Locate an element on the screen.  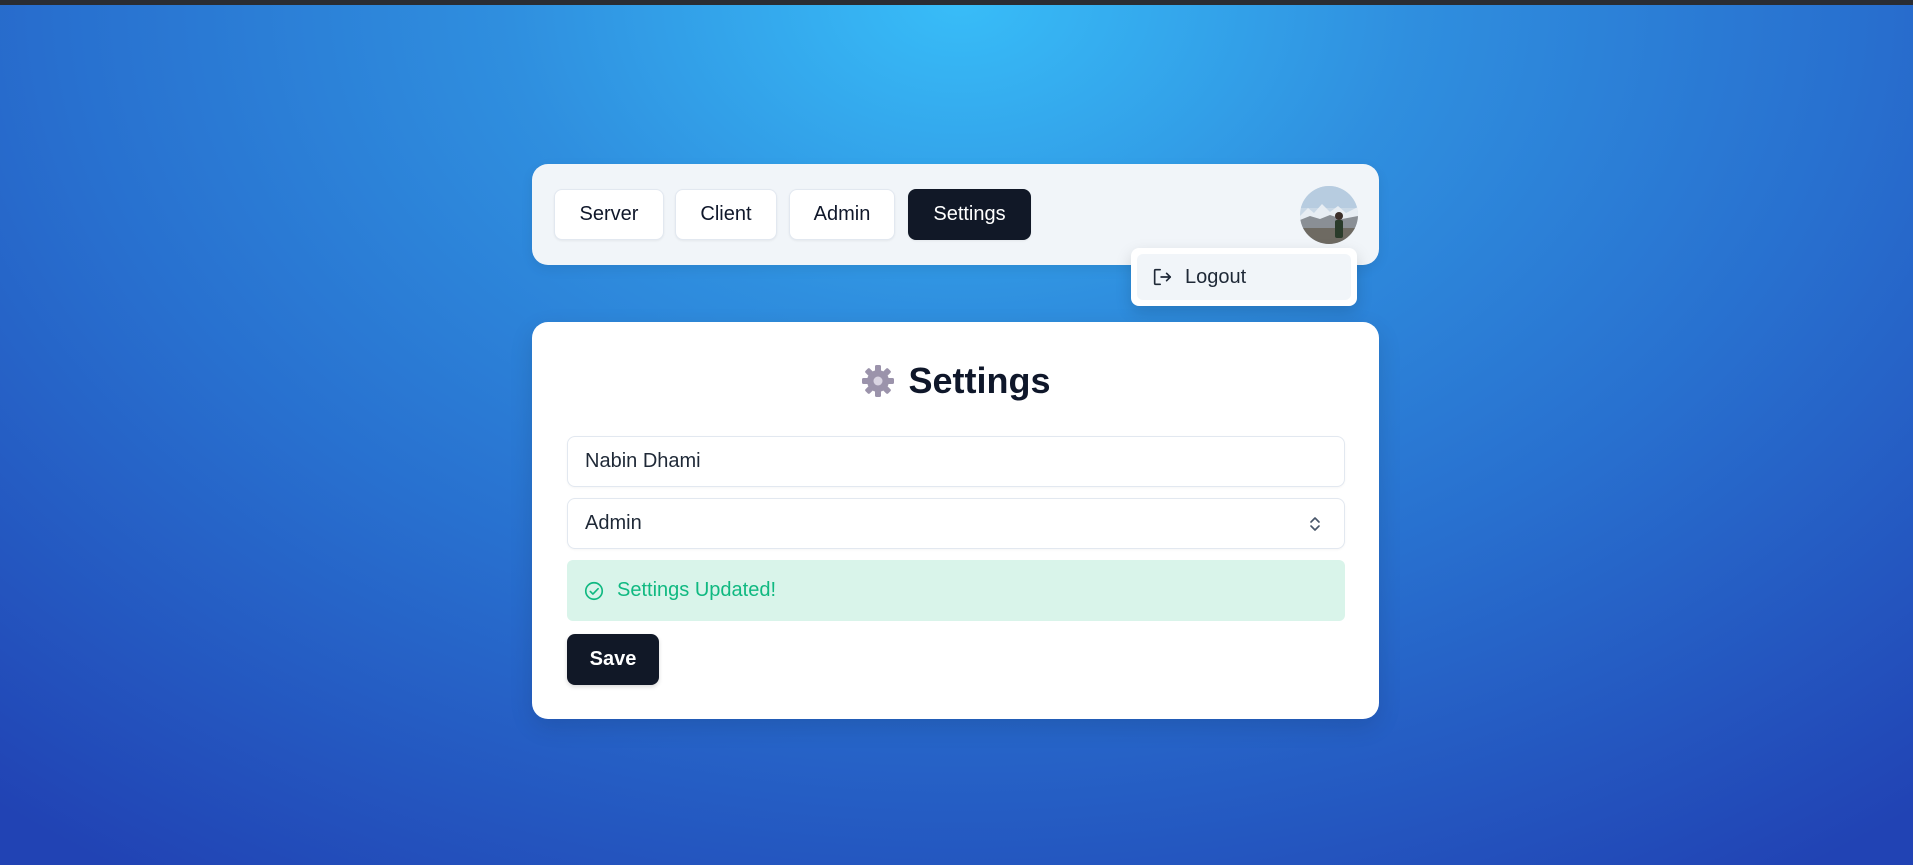
name-field is located at coordinates (956, 461).